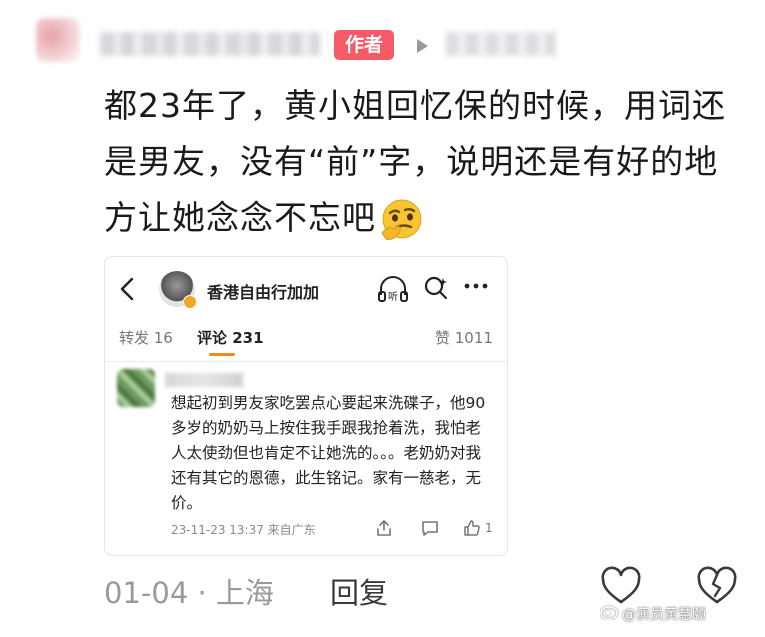  Describe the element at coordinates (146, 337) in the screenshot. I see `tab-repost: 转发 16` at that location.